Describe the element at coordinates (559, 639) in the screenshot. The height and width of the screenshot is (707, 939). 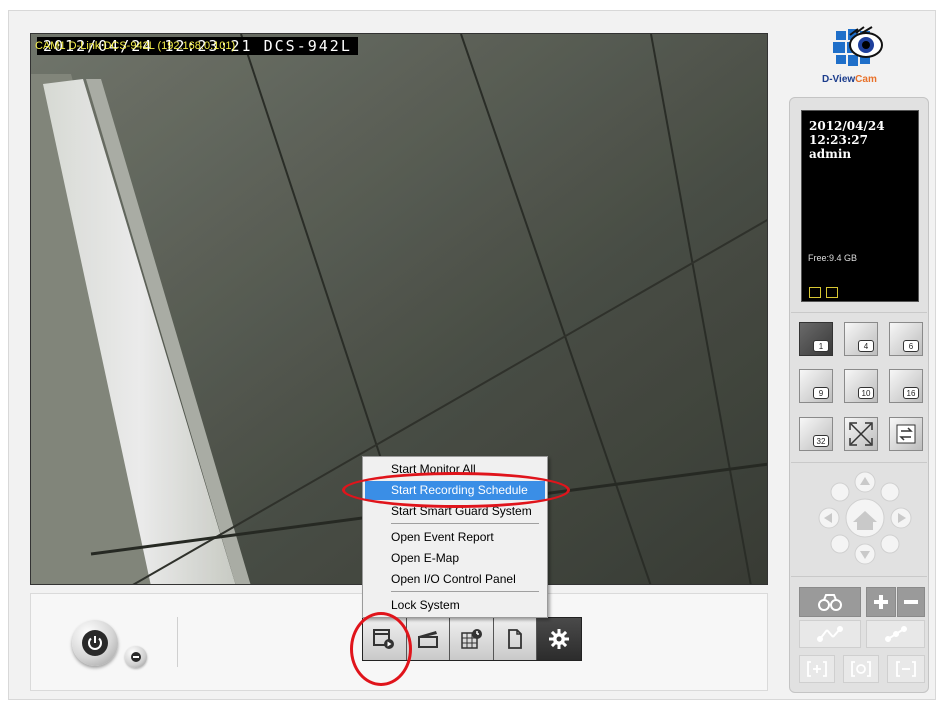
I see `gear-icon` at that location.